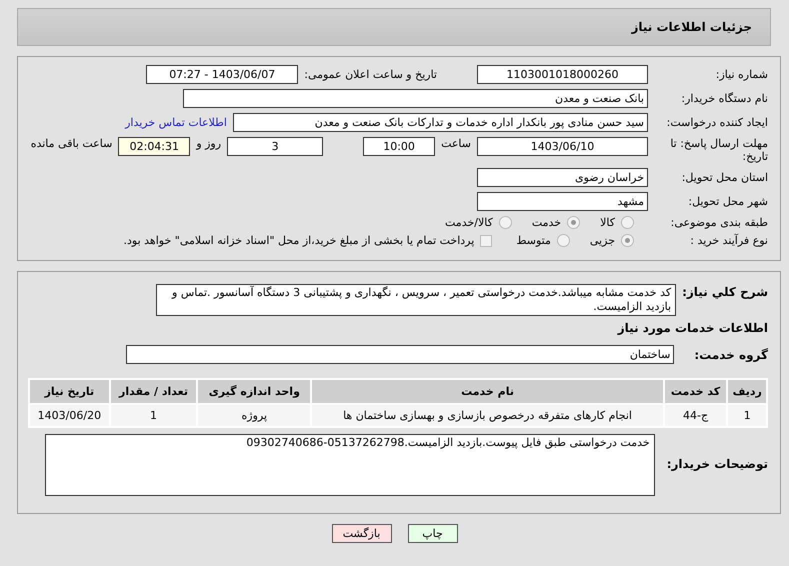  What do you see at coordinates (362, 533) in the screenshot?
I see `back-button: بازگشت` at bounding box center [362, 533].